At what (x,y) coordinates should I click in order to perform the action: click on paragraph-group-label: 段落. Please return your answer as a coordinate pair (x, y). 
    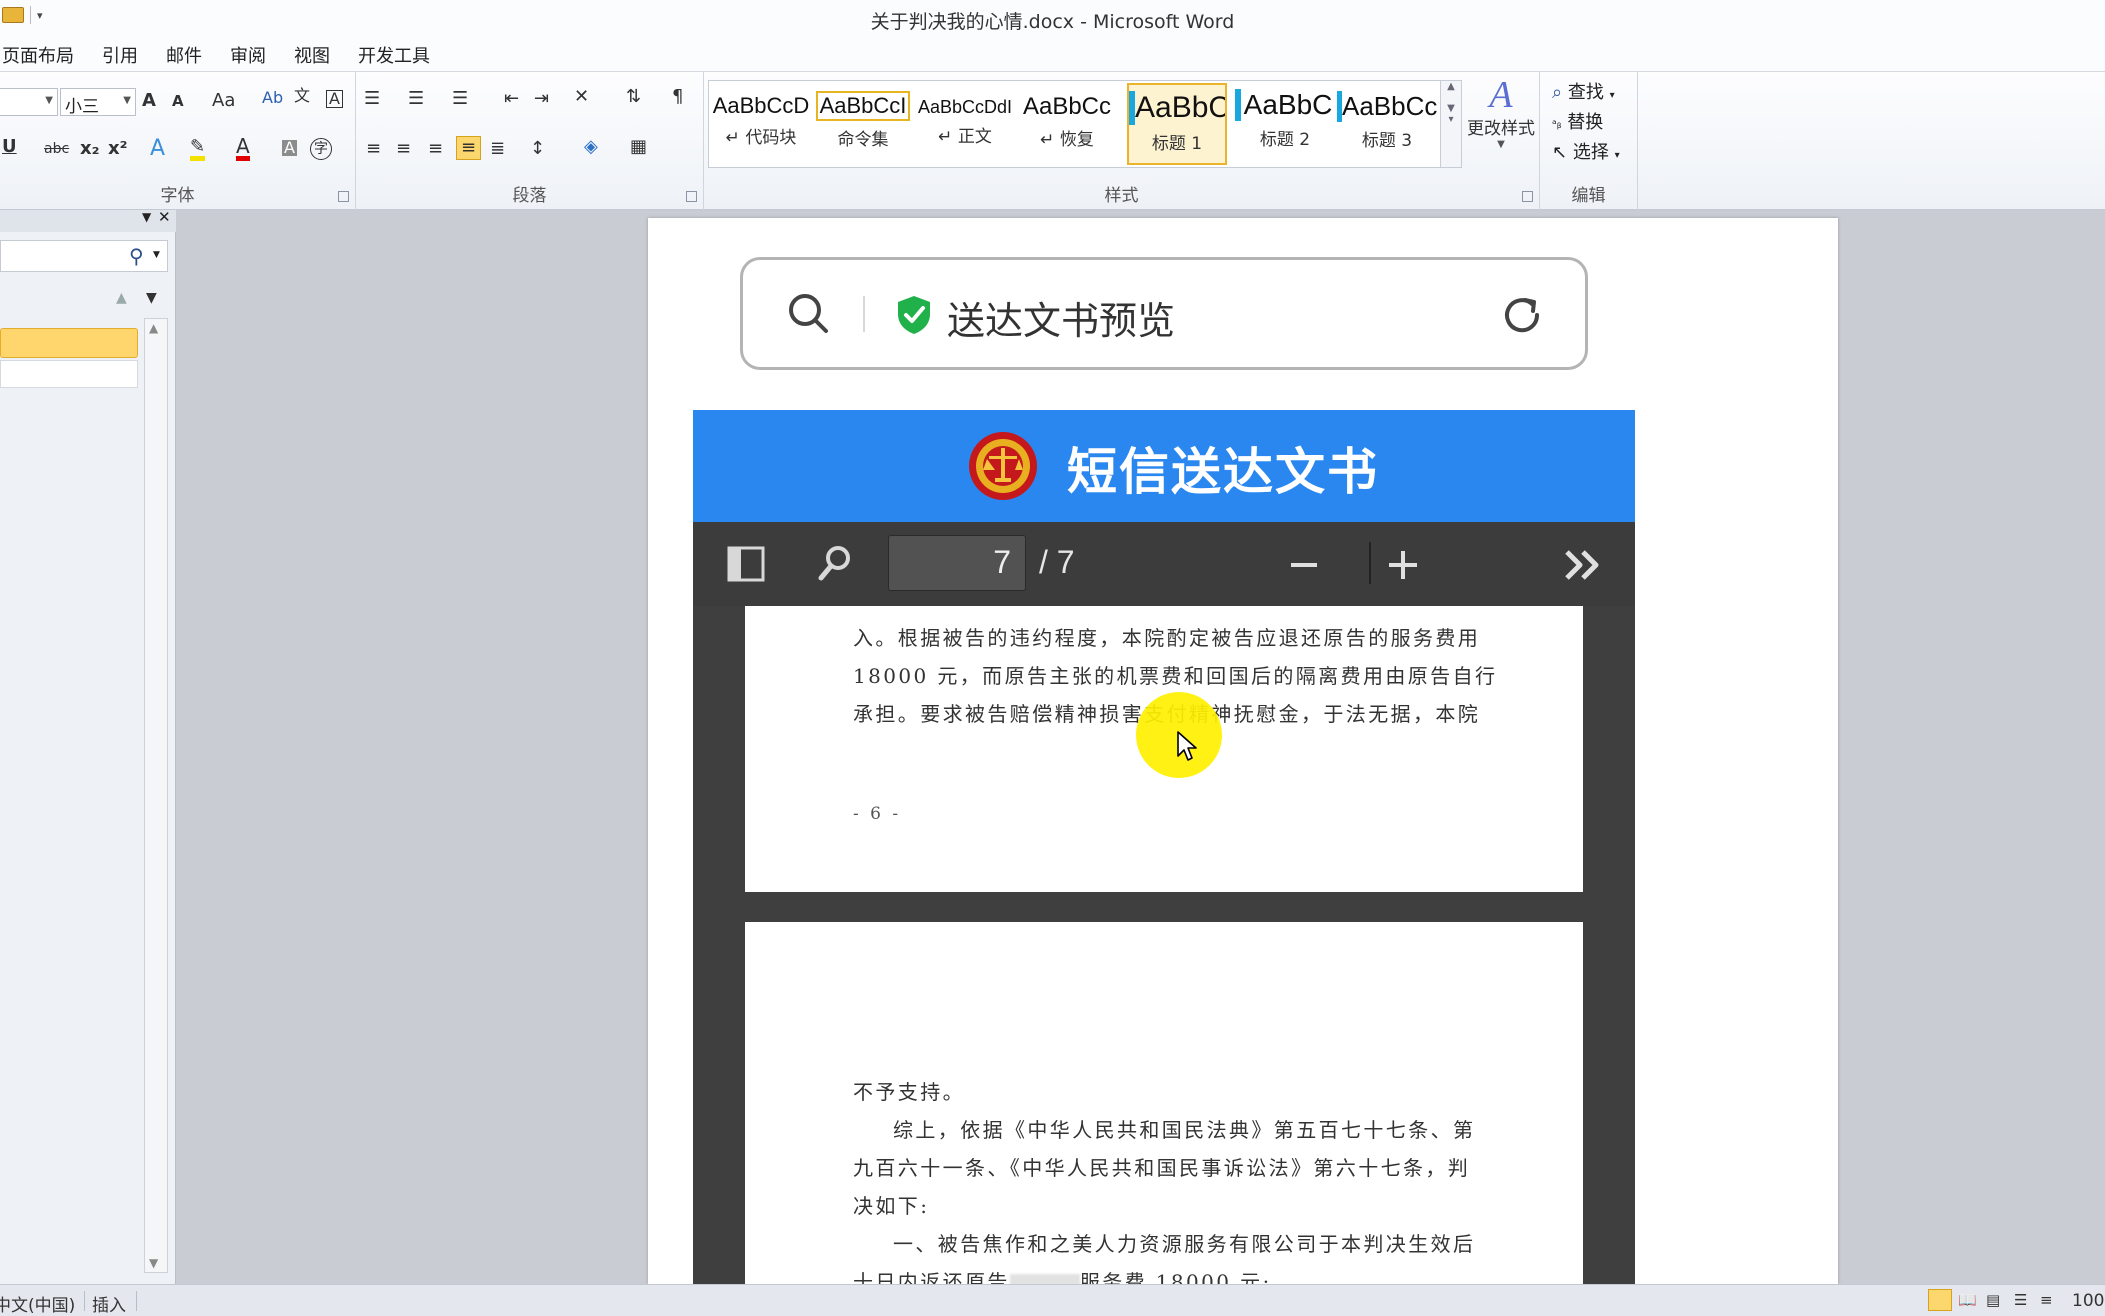
    Looking at the image, I should click on (529, 196).